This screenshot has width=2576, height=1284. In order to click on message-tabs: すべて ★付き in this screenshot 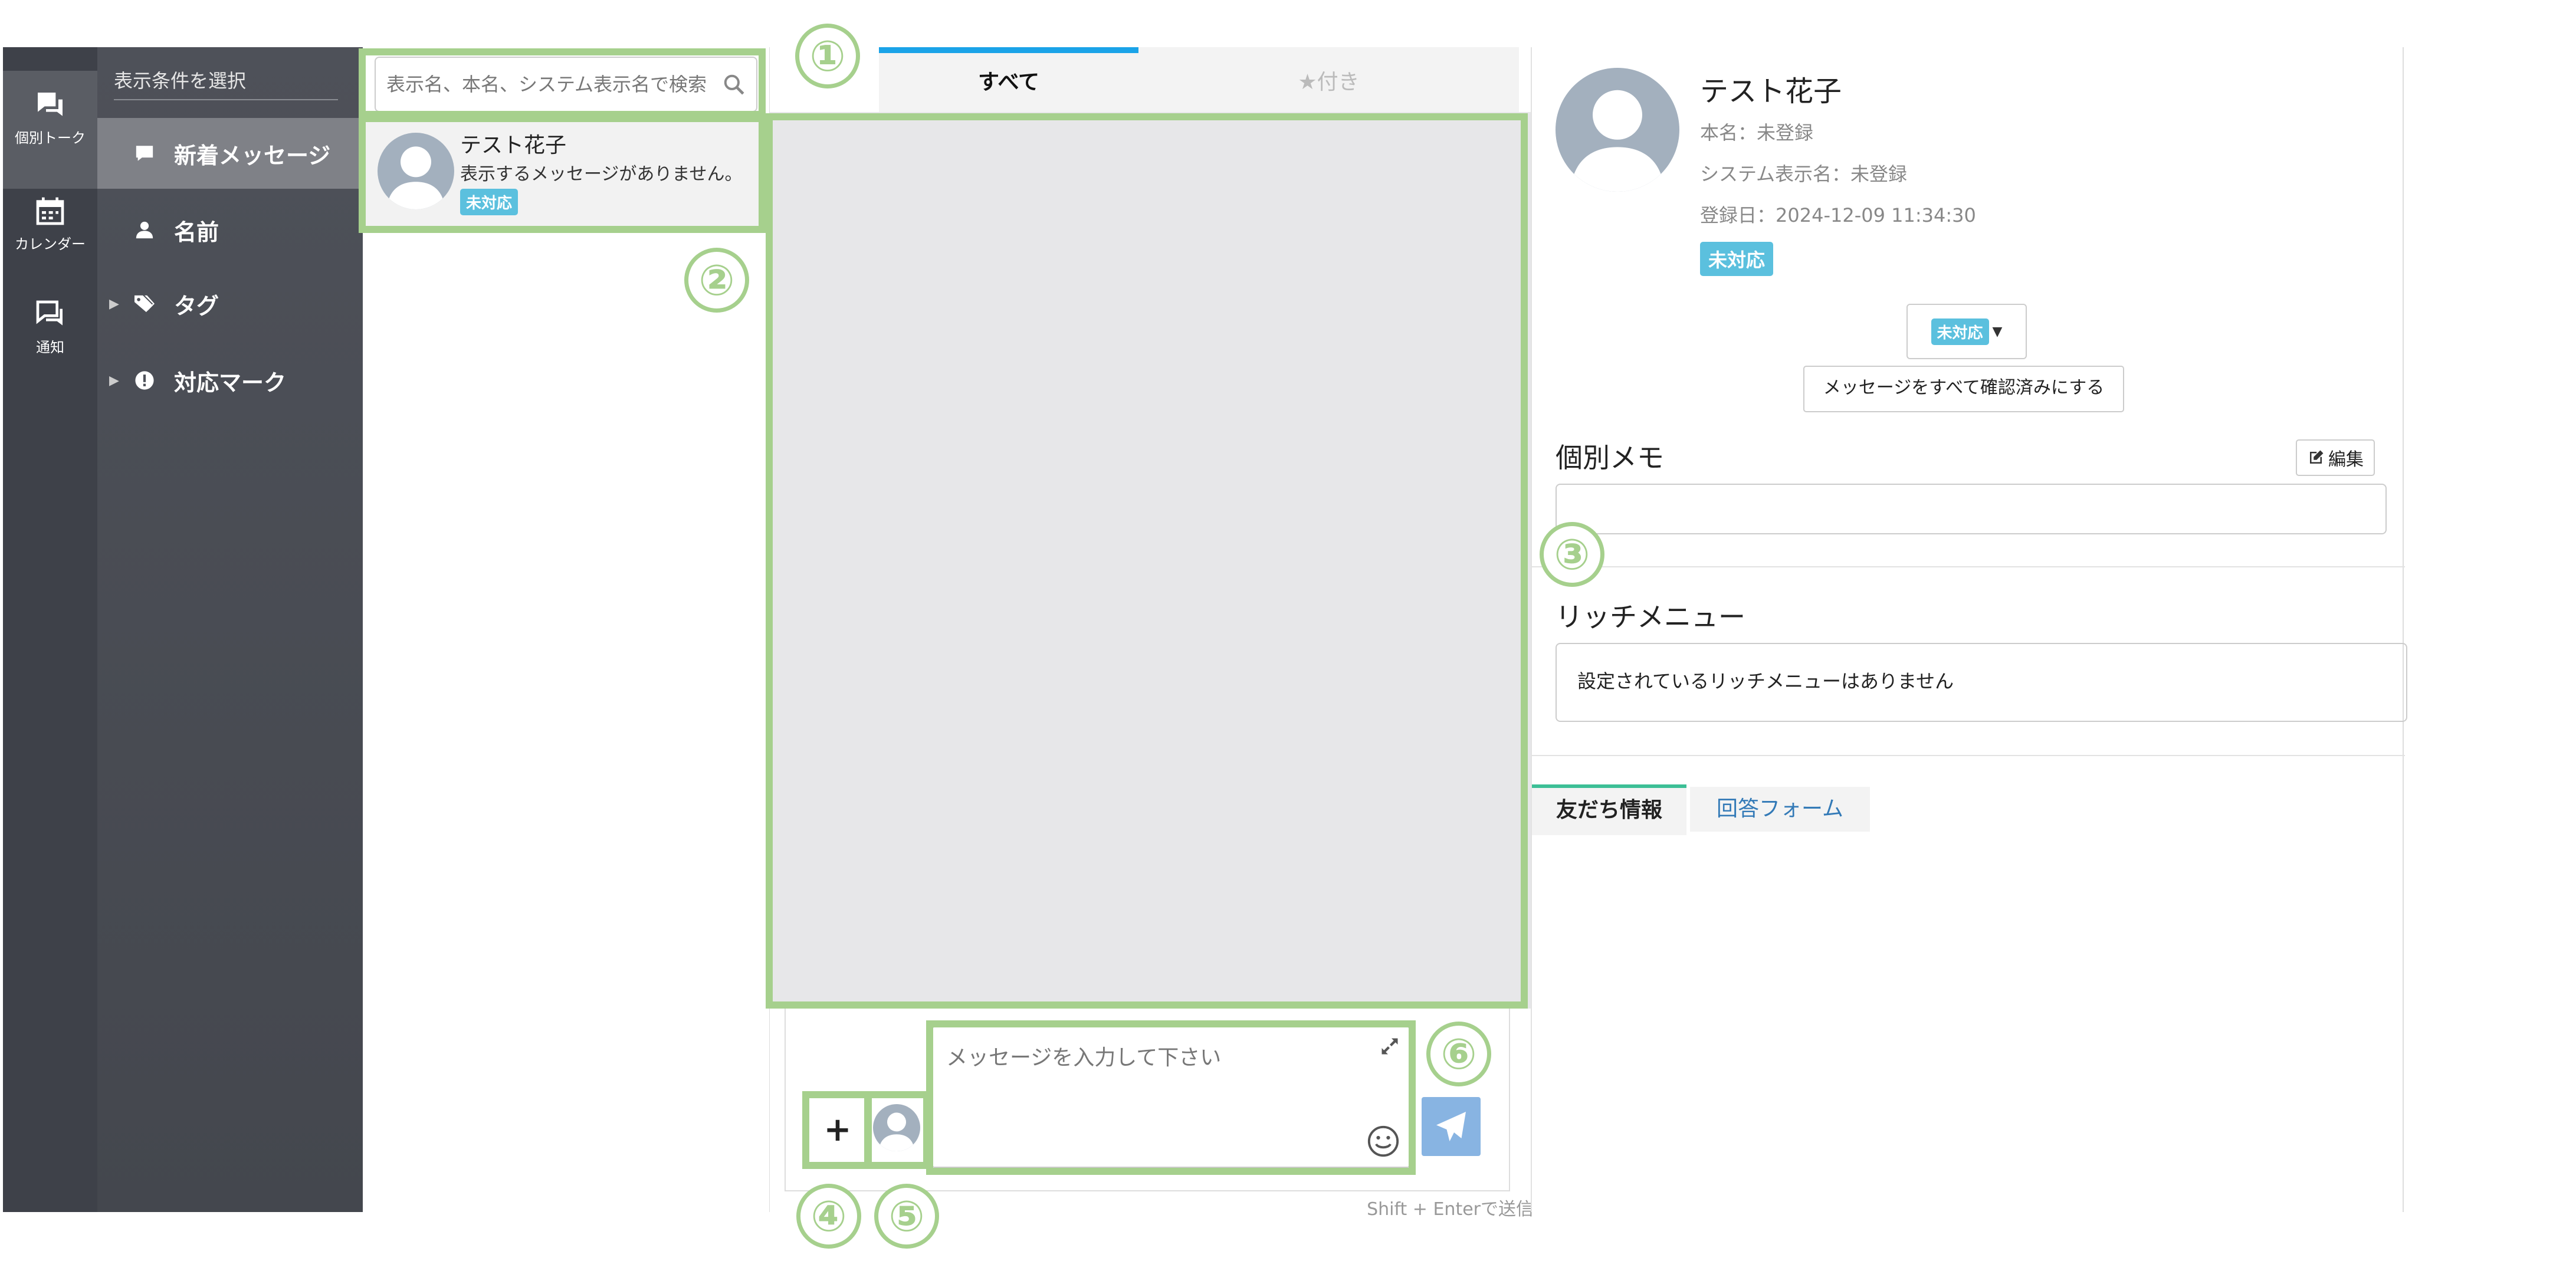, I will do `click(1153, 82)`.